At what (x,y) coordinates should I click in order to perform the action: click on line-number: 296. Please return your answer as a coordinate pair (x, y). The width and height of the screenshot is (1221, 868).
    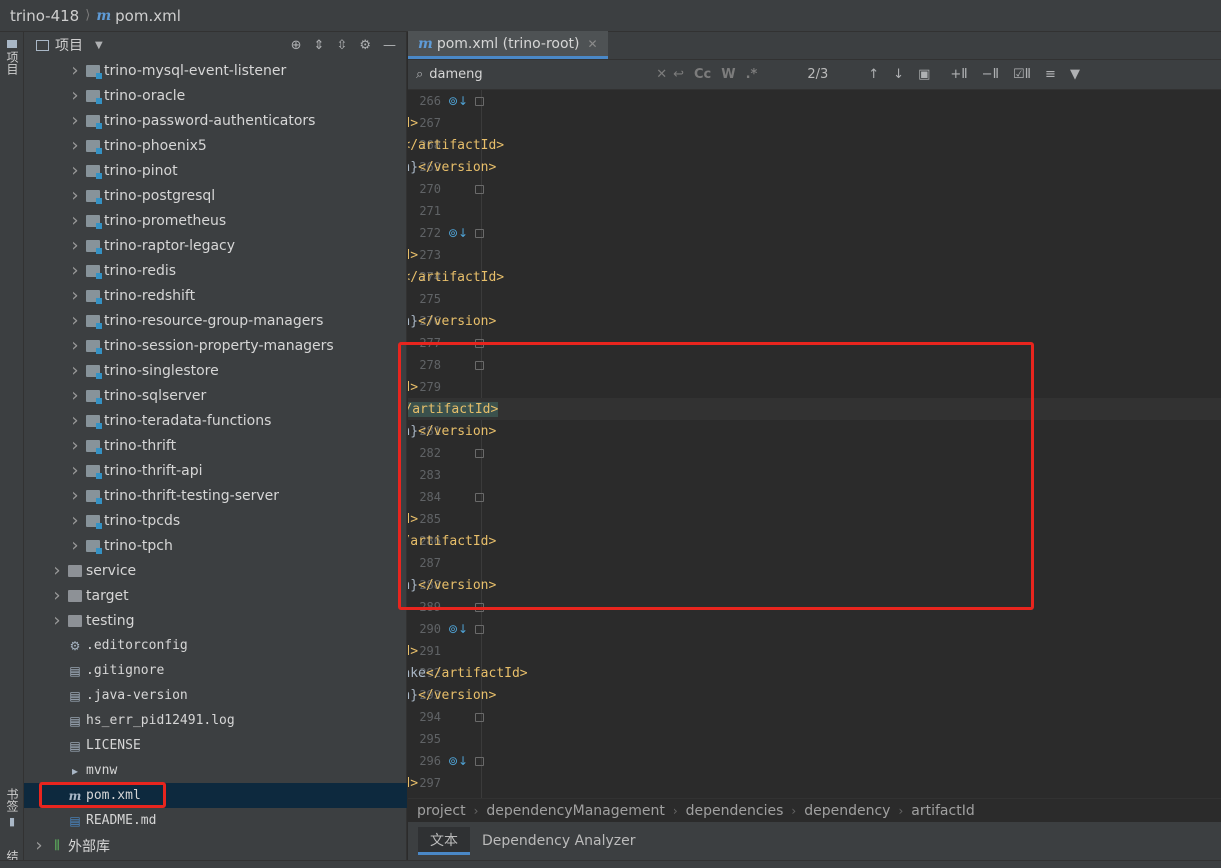
    Looking at the image, I should click on (424, 761).